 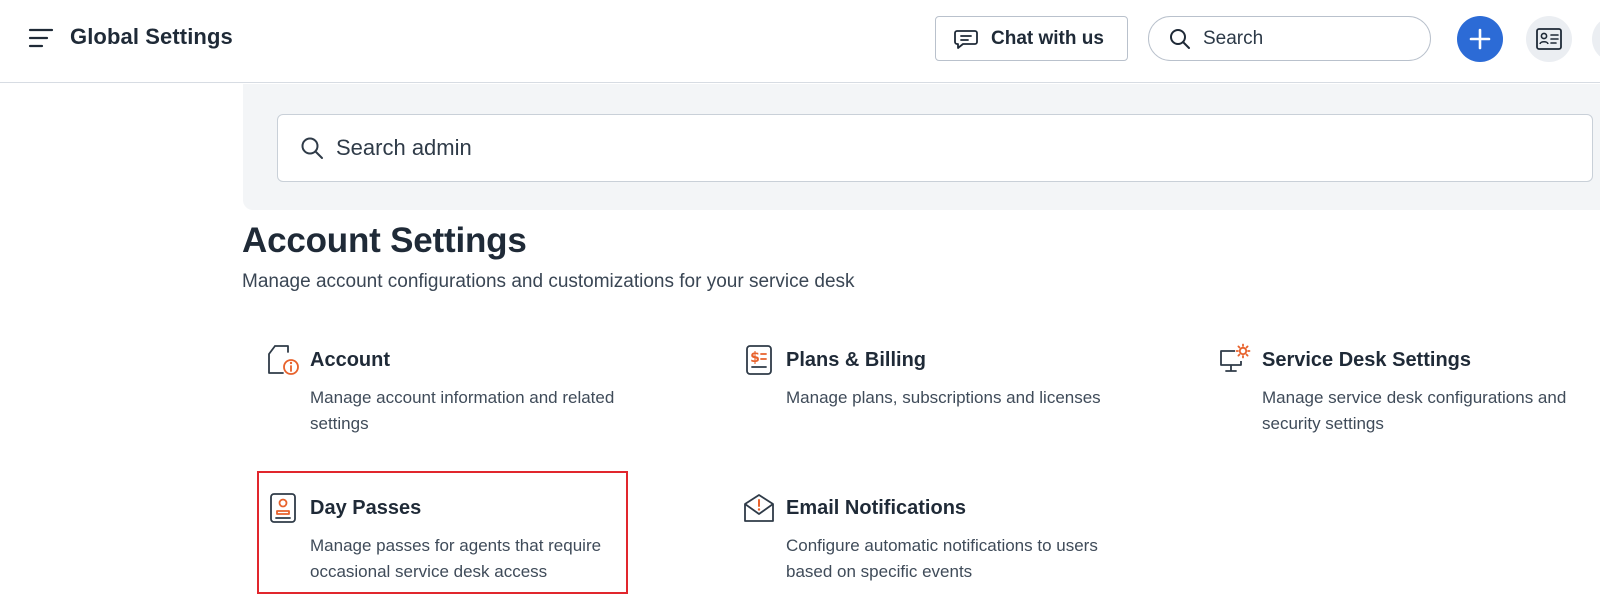 What do you see at coordinates (1366, 360) in the screenshot?
I see `card-title: Service Desk Settings` at bounding box center [1366, 360].